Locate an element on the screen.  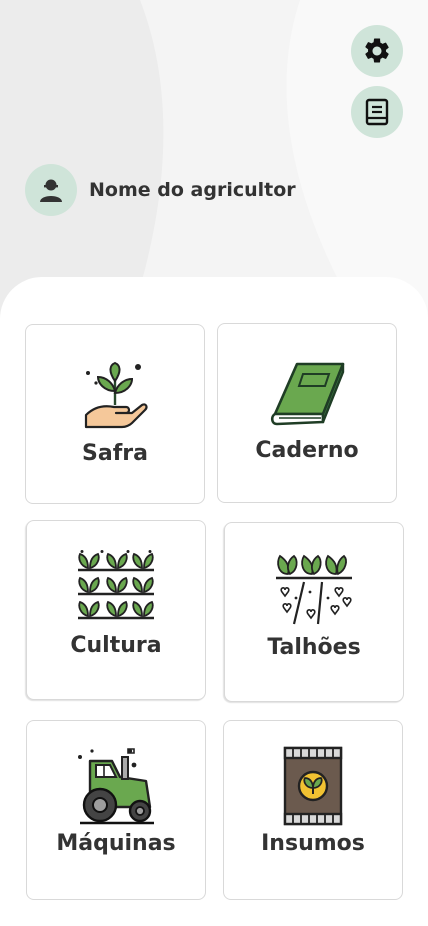
notebook-icon is located at coordinates (377, 112).